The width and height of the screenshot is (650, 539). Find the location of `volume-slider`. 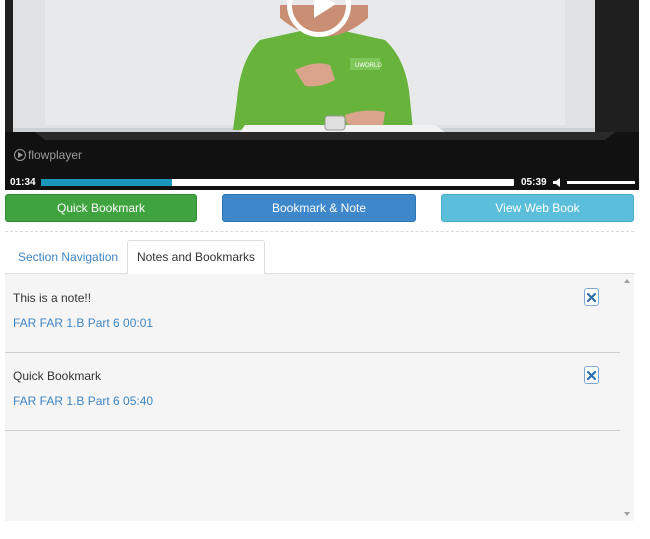

volume-slider is located at coordinates (601, 182).